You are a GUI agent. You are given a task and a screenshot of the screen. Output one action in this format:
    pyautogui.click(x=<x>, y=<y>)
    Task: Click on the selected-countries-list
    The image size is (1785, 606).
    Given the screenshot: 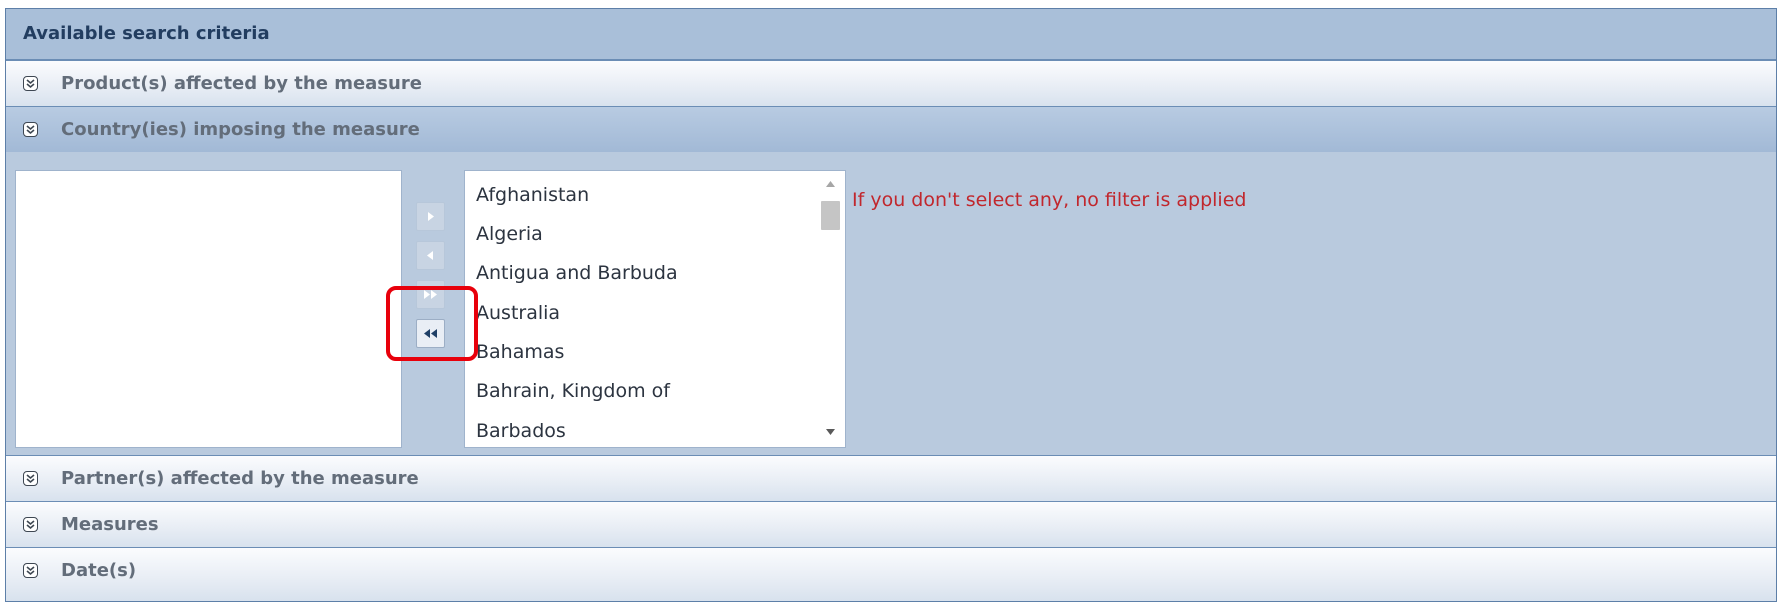 What is the action you would take?
    pyautogui.click(x=208, y=309)
    